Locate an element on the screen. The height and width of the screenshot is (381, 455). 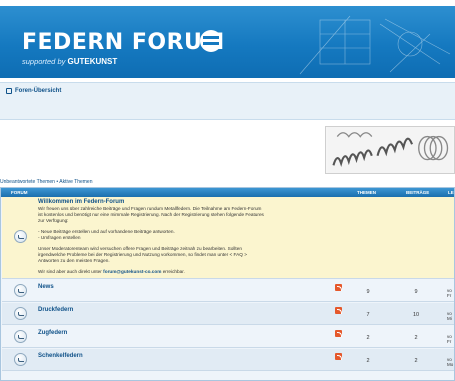
forum-row-zugfedern: Zugfedern 2 2 vo Fr is located at coordinates (228, 337).